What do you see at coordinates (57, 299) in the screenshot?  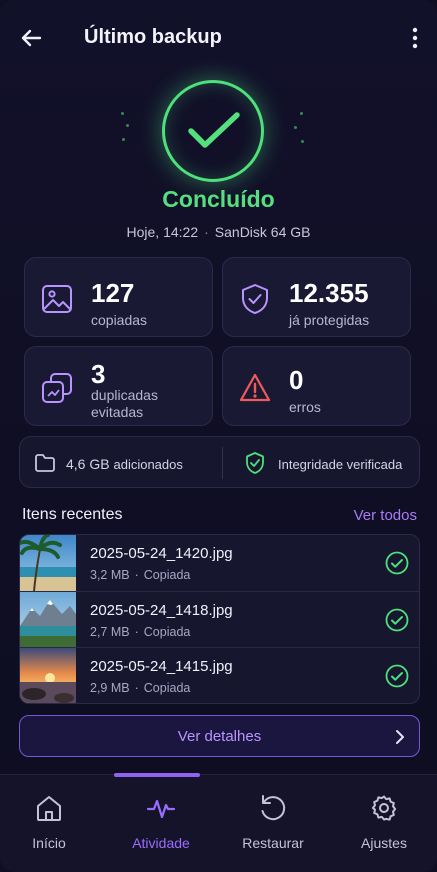 I see `image-icon` at bounding box center [57, 299].